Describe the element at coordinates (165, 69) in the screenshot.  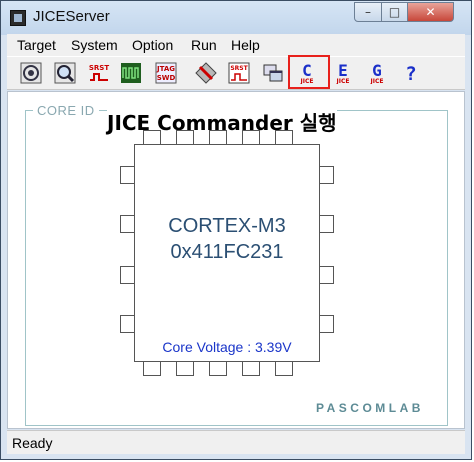
I see `svg-text: JTAG` at that location.